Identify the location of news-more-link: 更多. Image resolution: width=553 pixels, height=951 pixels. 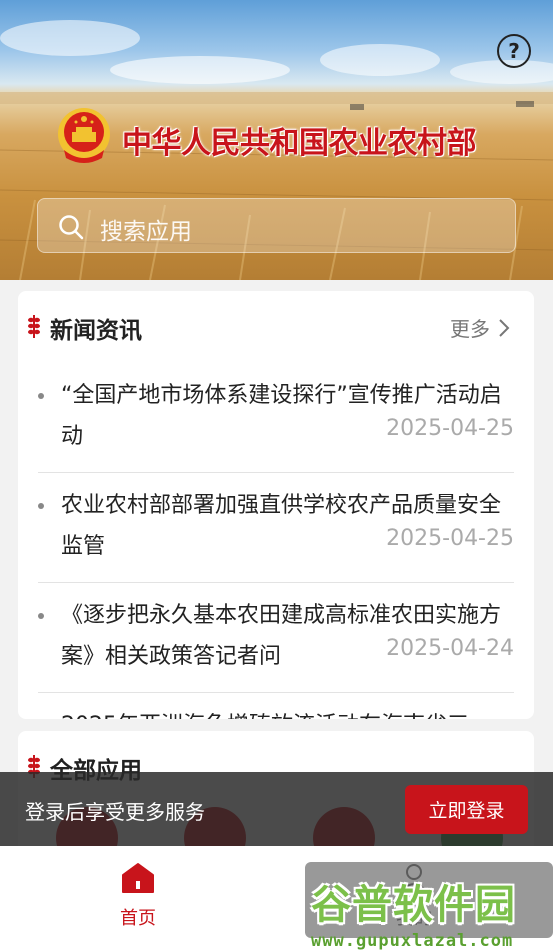
(480, 327).